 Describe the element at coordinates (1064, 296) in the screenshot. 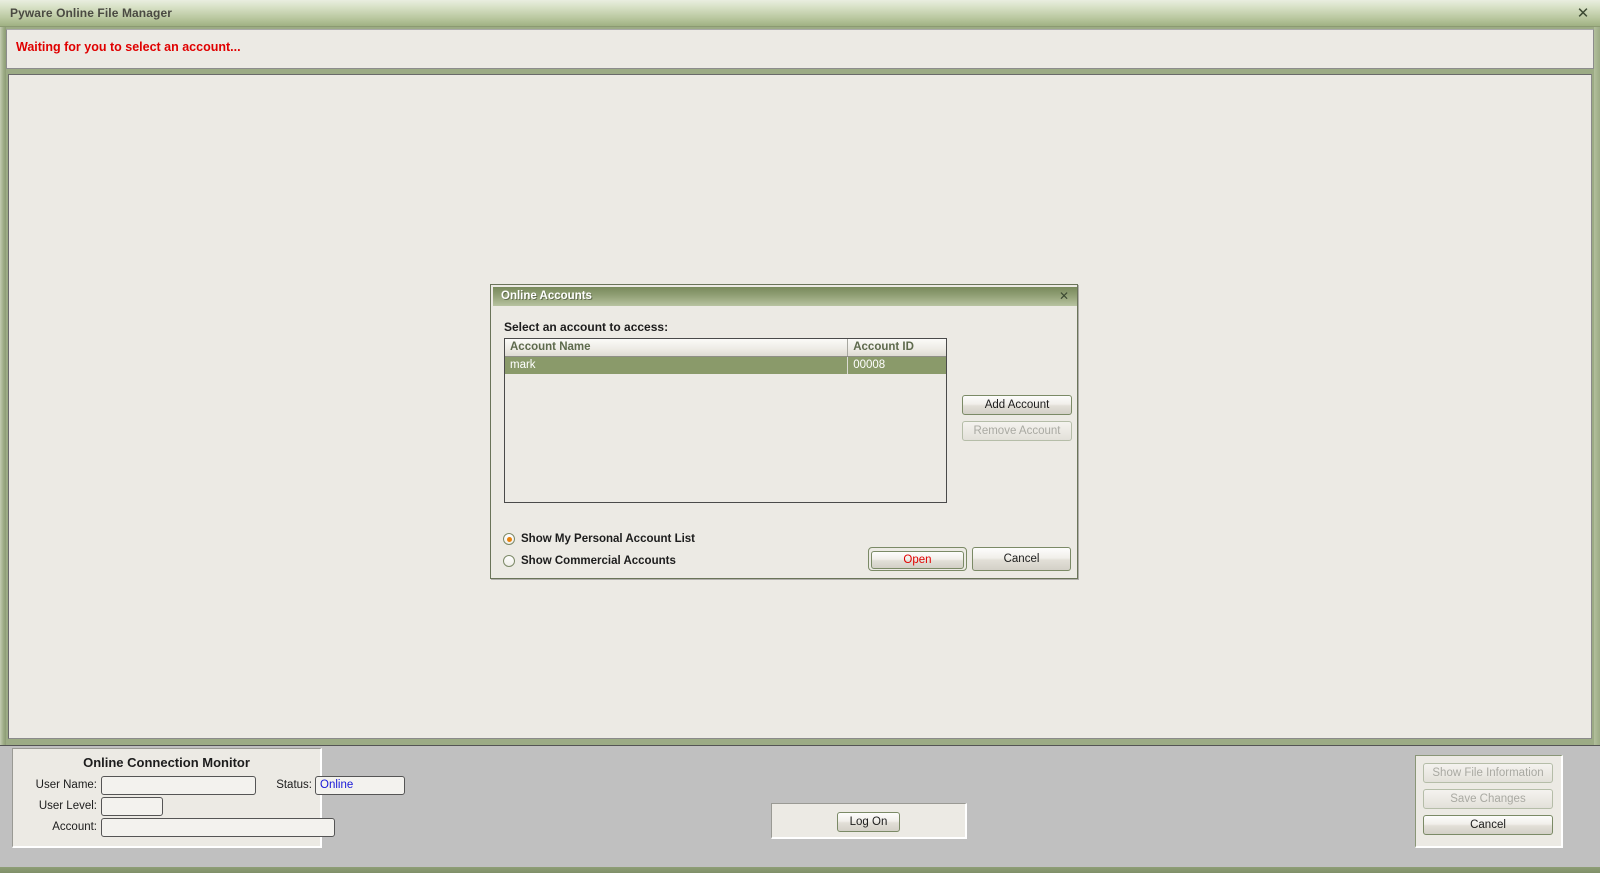

I see `dialog-close-icon: ✕` at that location.